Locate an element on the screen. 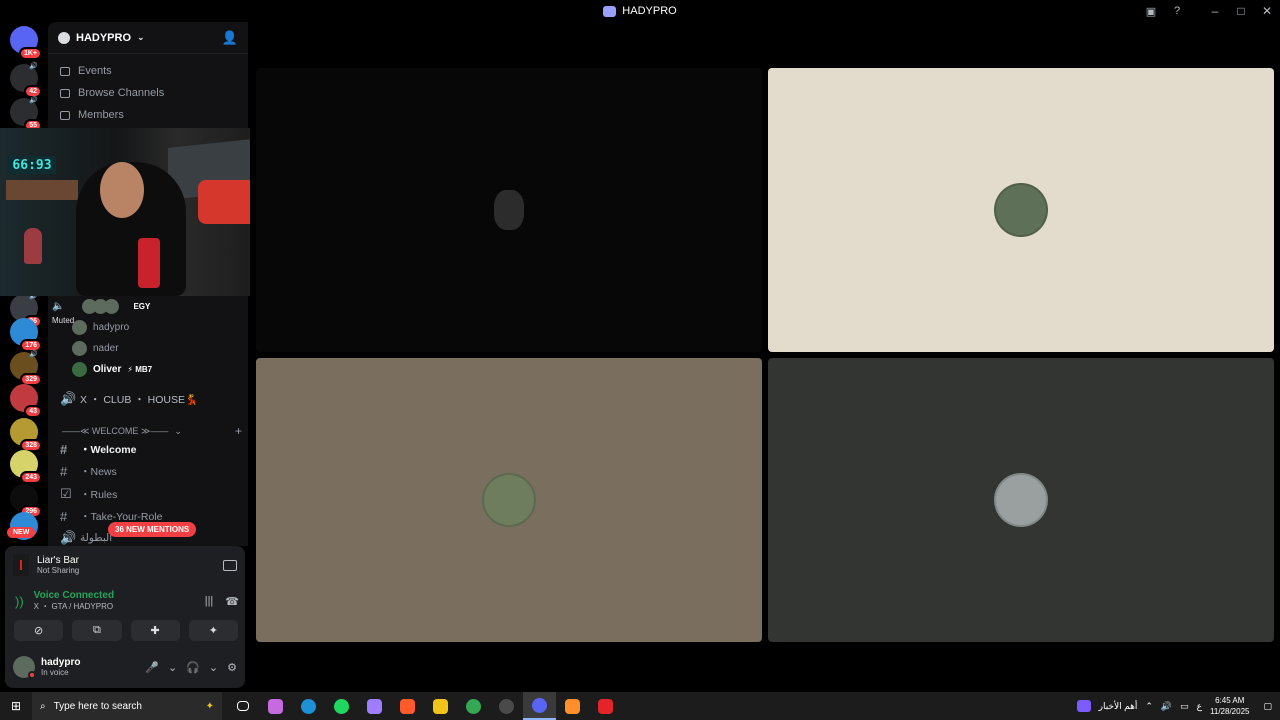 This screenshot has width=1280, height=720. server-icon: 🔊 55 is located at coordinates (26, 114).